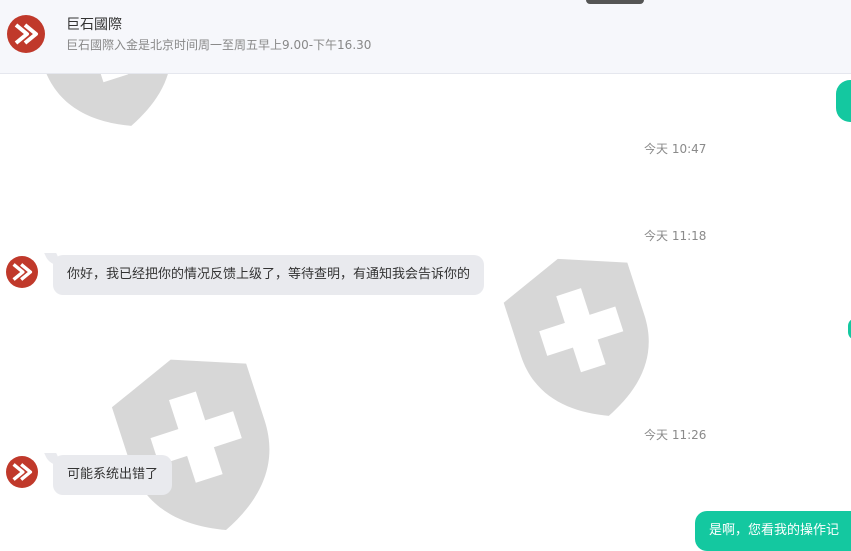  Describe the element at coordinates (113, 475) in the screenshot. I see `incoming-message: 可能系统出错了` at that location.